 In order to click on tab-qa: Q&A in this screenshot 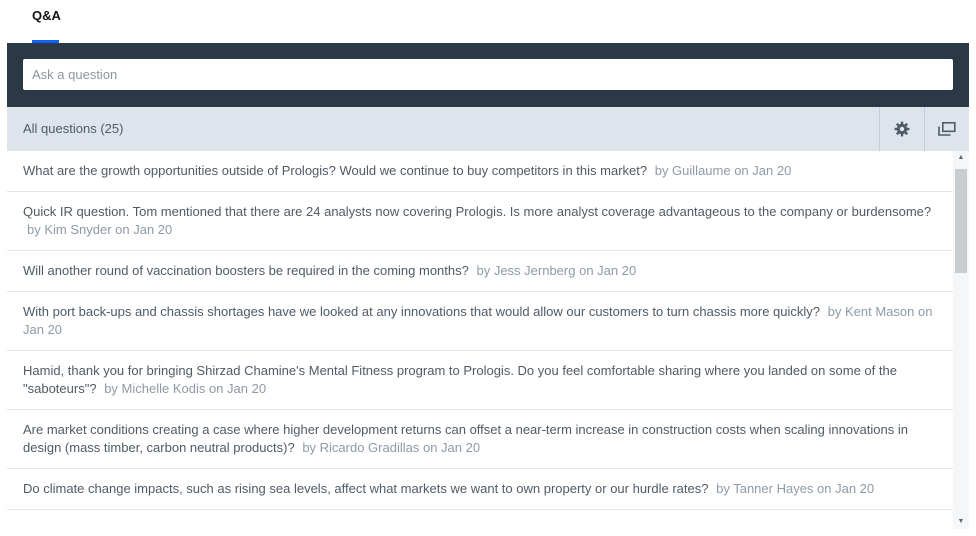, I will do `click(46, 21)`.